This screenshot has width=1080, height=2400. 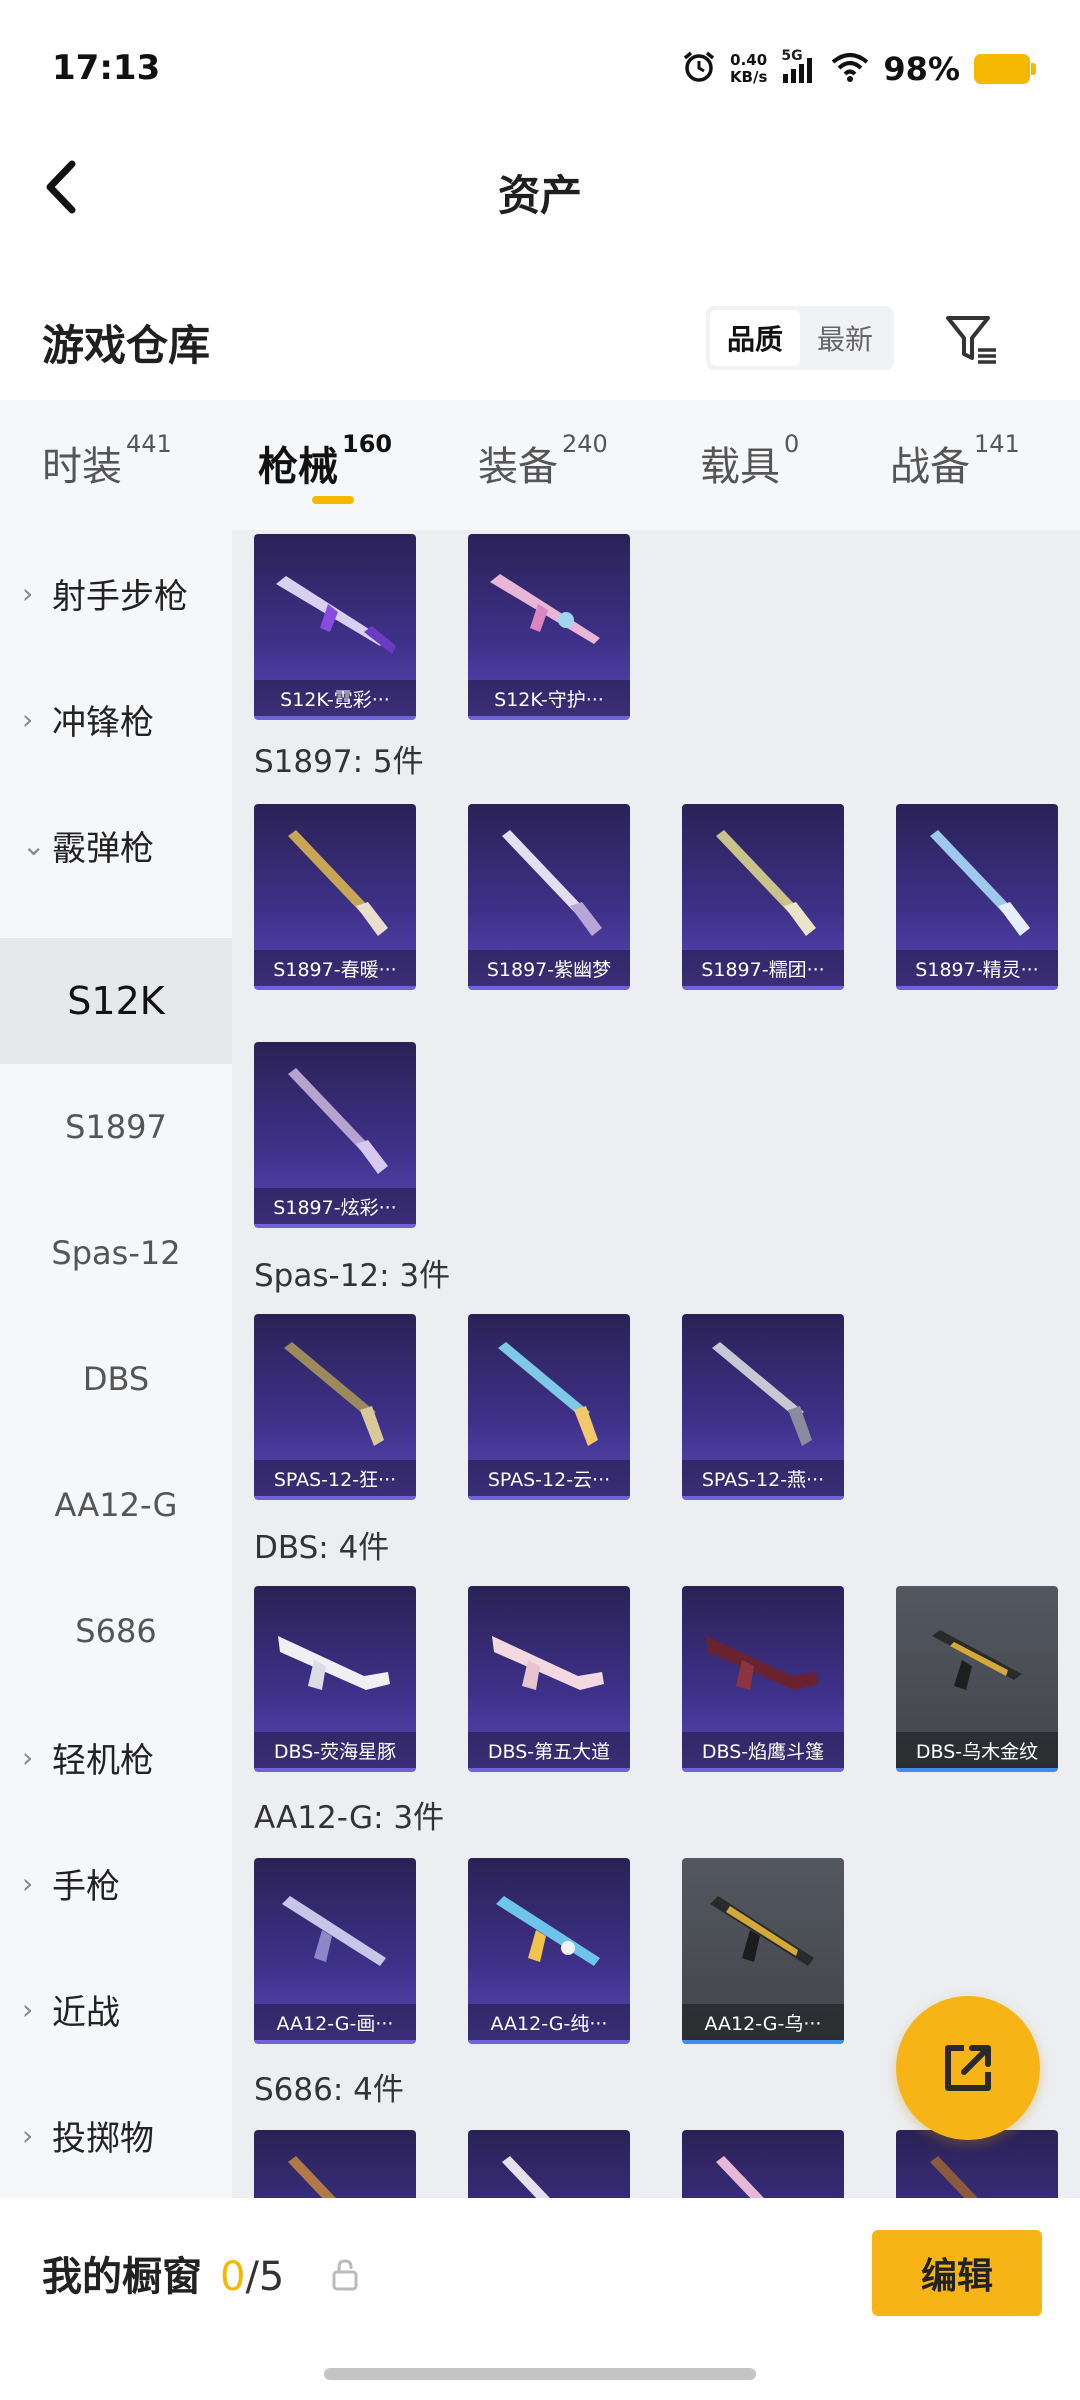 I want to click on skin-card: AA12-G-画···, so click(x=335, y=1951).